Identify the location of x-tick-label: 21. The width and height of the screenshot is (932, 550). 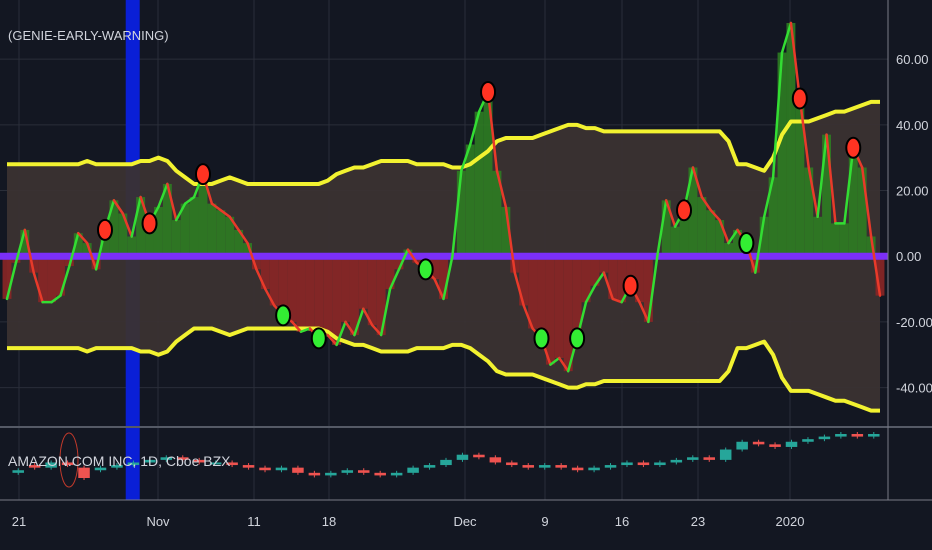
(19, 521).